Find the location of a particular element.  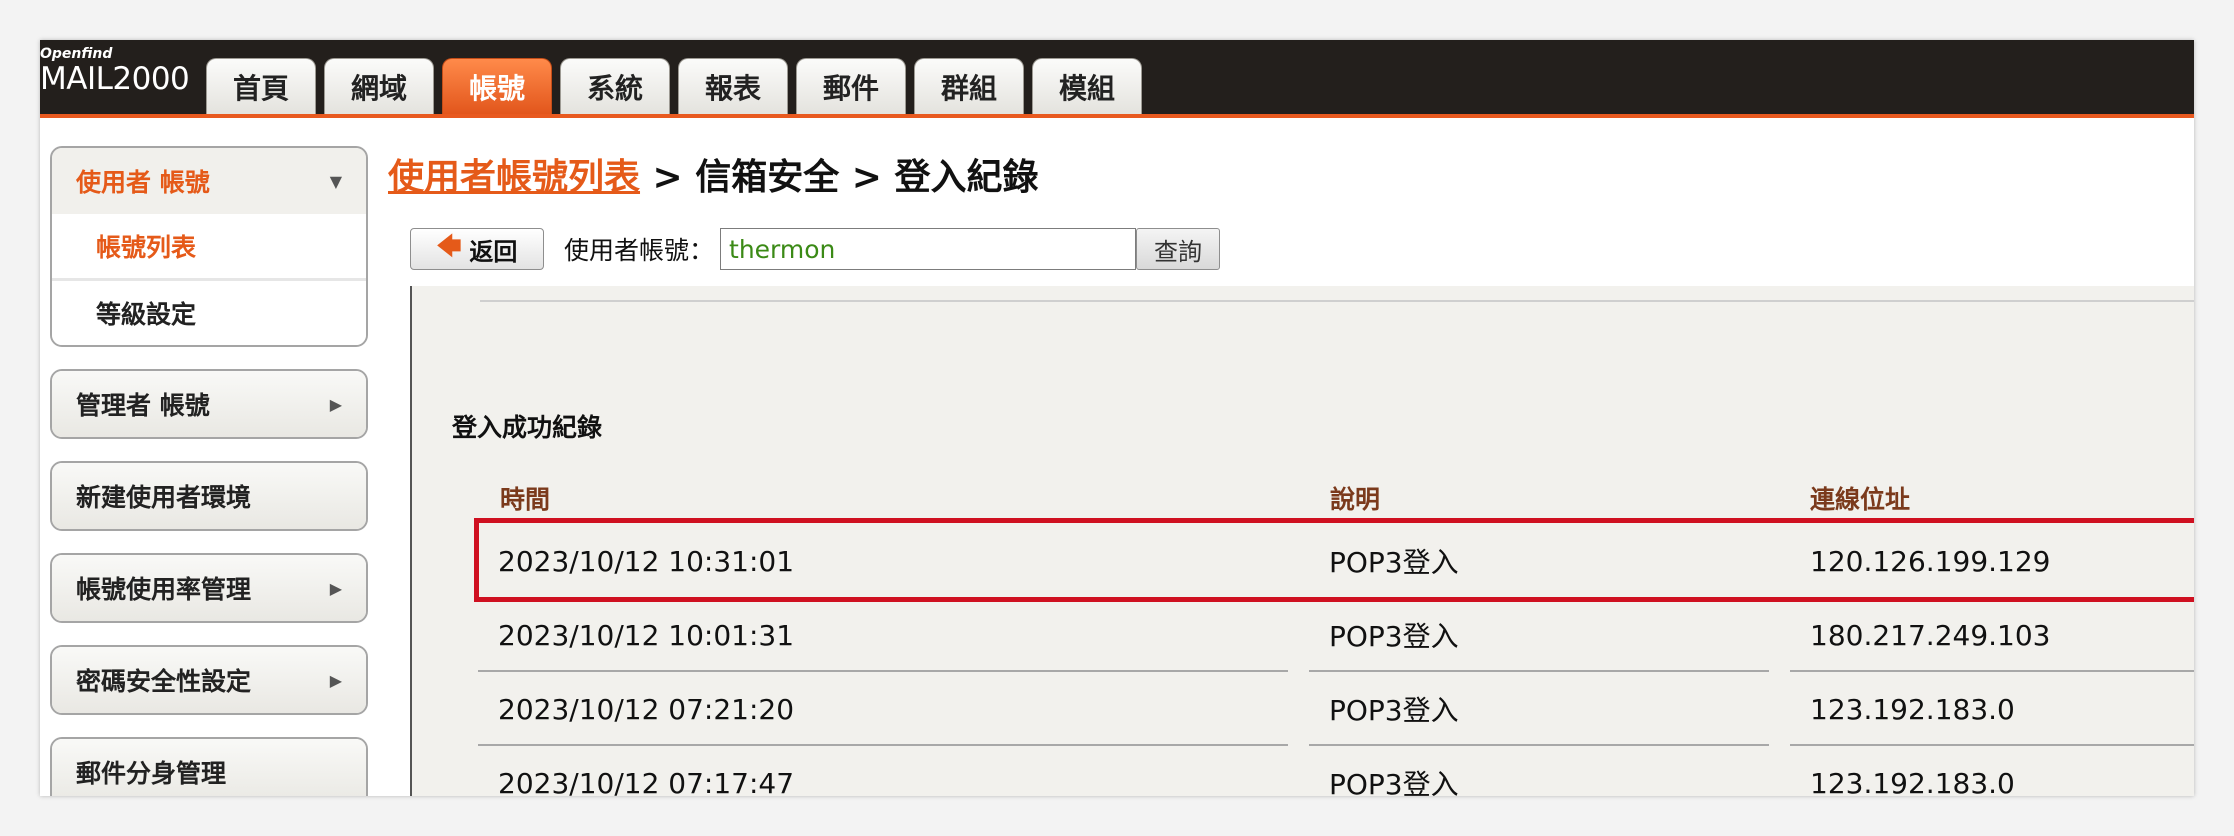

table-row: 2023/10/12 07:21:20 POP3登入 123.192.183.0 is located at coordinates (1336, 711).